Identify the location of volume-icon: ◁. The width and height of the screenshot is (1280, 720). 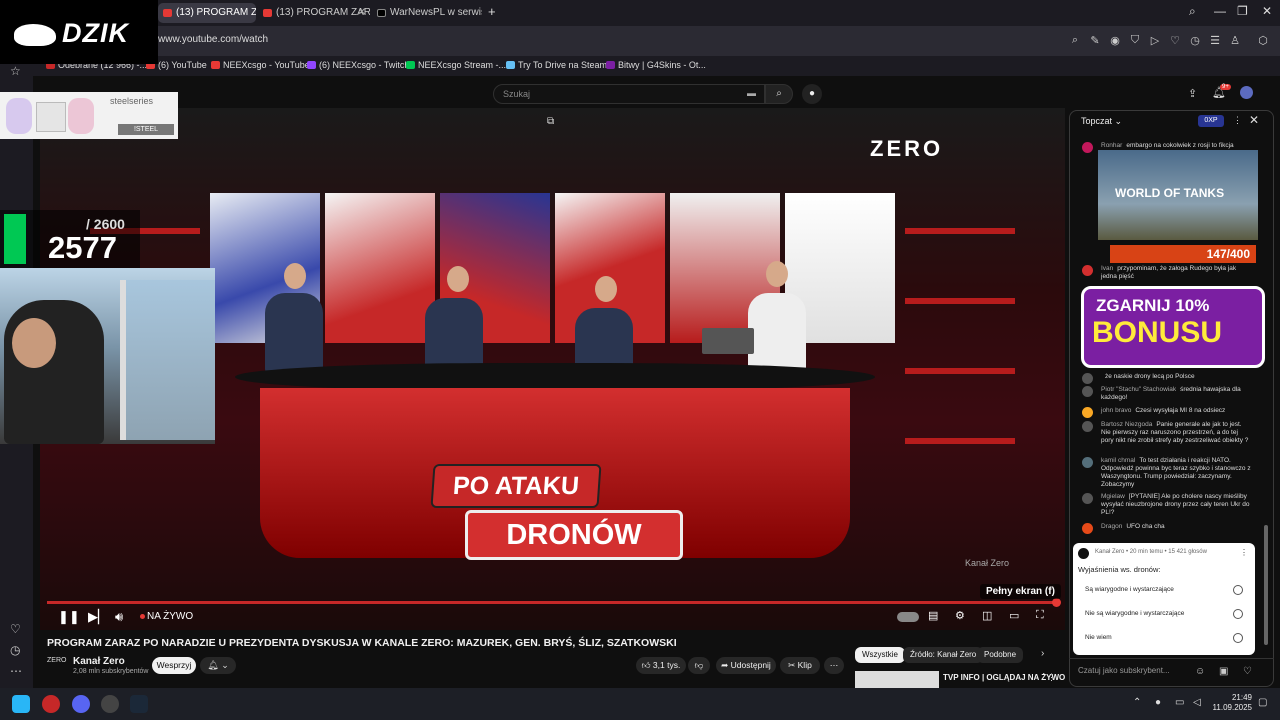
(1197, 702).